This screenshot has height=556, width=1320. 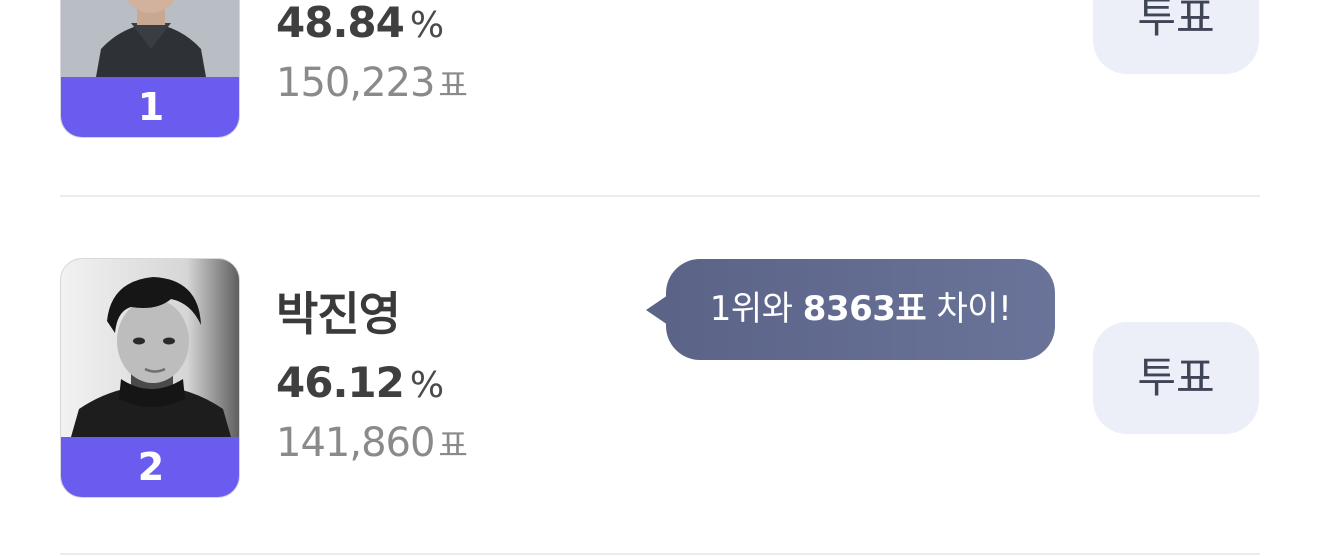 I want to click on percentage-value: 46.12, so click(x=340, y=382).